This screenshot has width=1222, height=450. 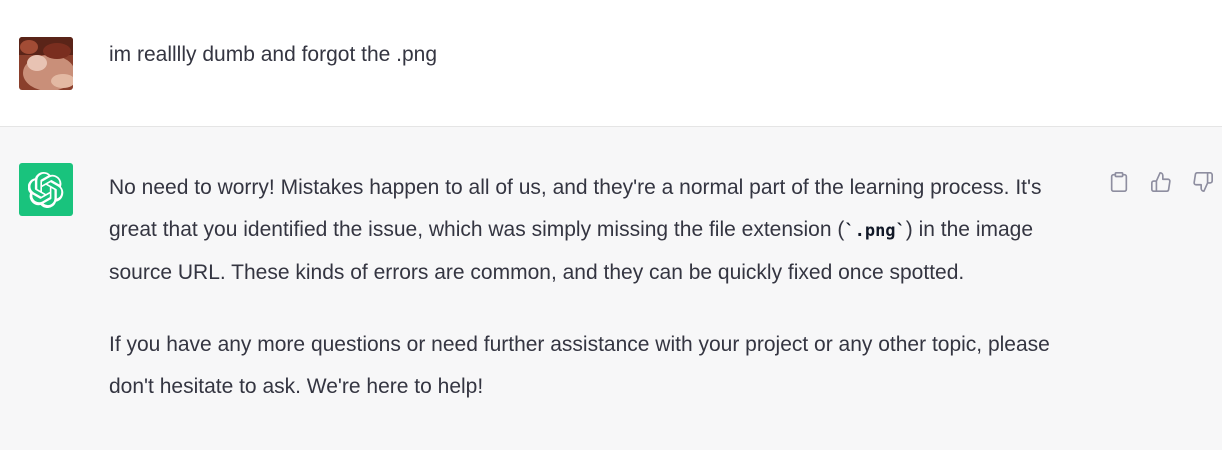 I want to click on thumbs-up-button, so click(x=1161, y=182).